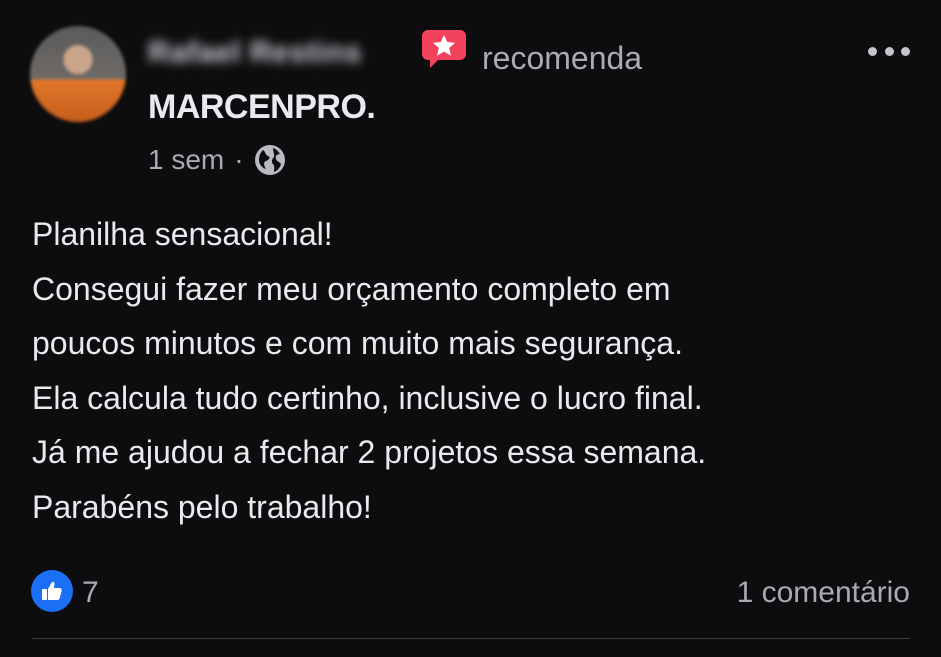 The width and height of the screenshot is (941, 657). What do you see at coordinates (182, 234) in the screenshot?
I see `post-line: Planilha sensacional!` at bounding box center [182, 234].